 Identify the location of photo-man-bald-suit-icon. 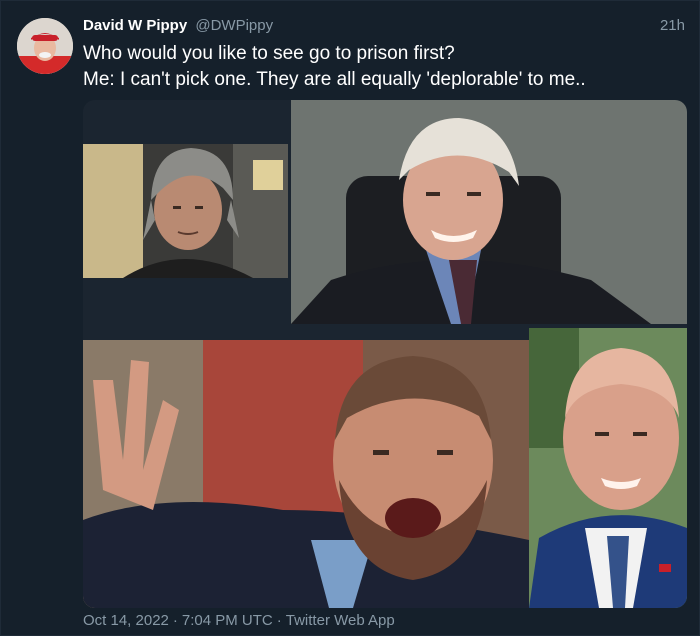
(608, 468).